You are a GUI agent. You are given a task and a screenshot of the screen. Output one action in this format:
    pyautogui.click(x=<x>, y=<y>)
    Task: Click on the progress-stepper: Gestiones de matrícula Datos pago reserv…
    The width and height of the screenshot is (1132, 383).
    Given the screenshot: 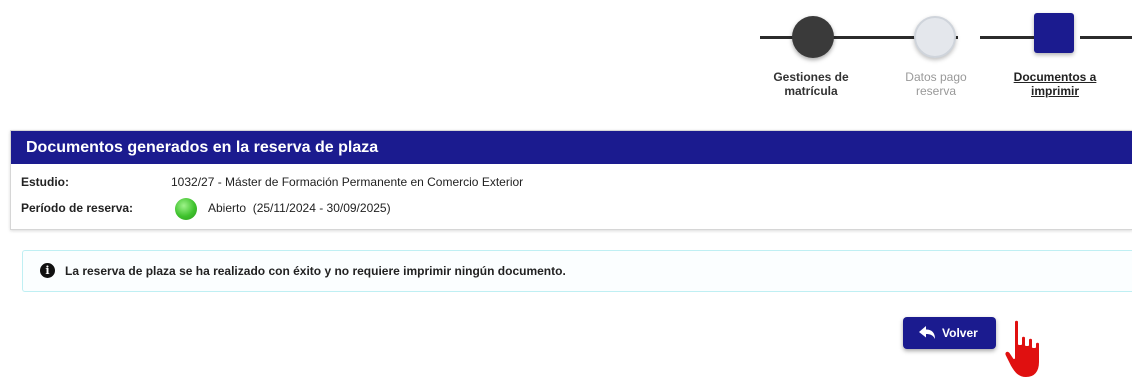 What is the action you would take?
    pyautogui.click(x=946, y=58)
    